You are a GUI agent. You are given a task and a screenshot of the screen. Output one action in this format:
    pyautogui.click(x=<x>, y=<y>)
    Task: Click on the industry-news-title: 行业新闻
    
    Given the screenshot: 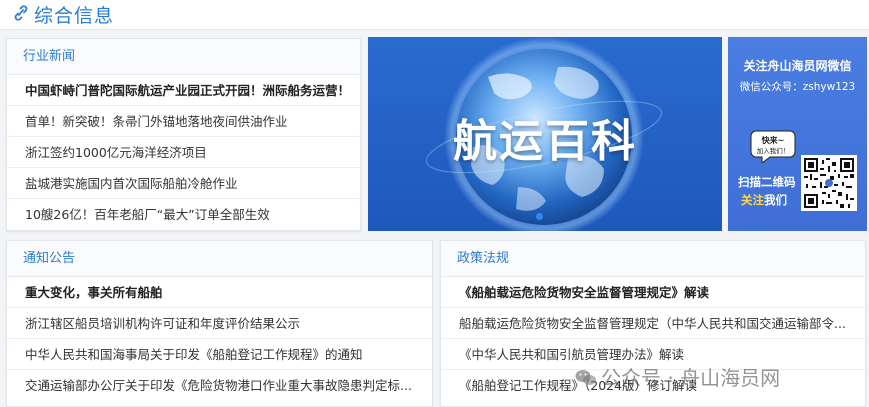 What is the action you would take?
    pyautogui.click(x=183, y=57)
    